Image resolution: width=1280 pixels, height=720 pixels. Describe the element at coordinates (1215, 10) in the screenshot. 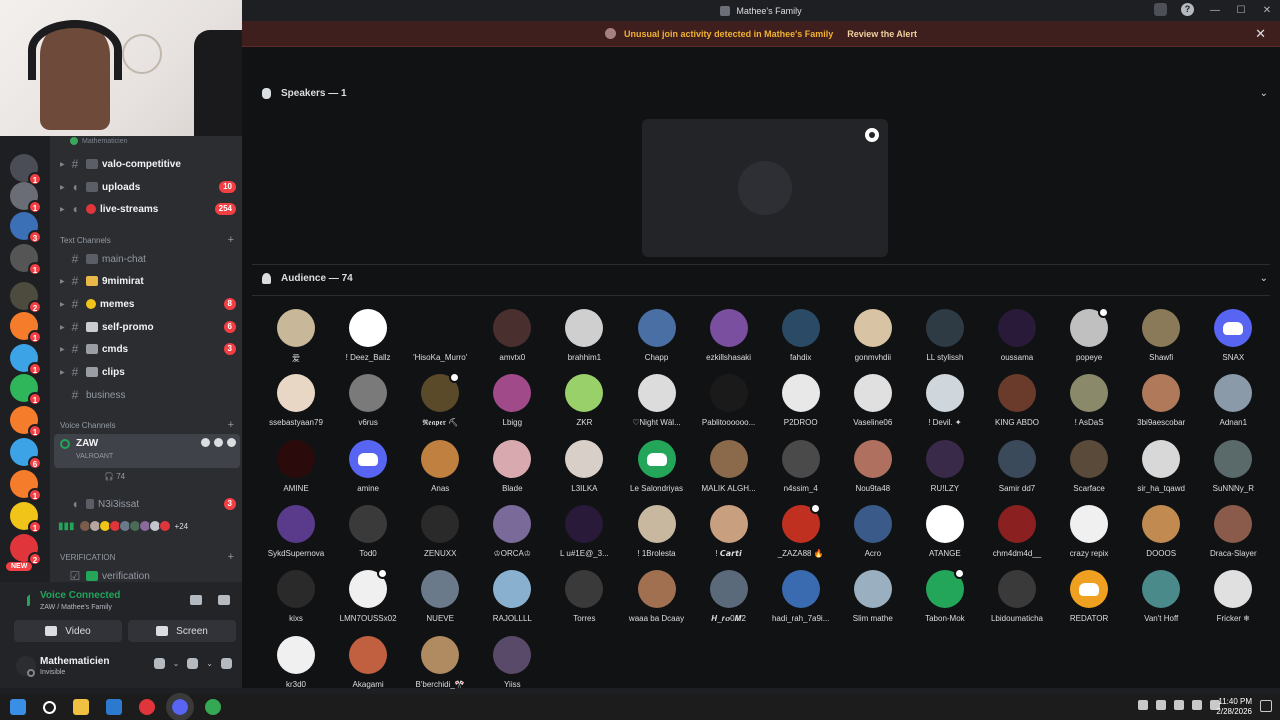

I see `minimize-button: —` at that location.